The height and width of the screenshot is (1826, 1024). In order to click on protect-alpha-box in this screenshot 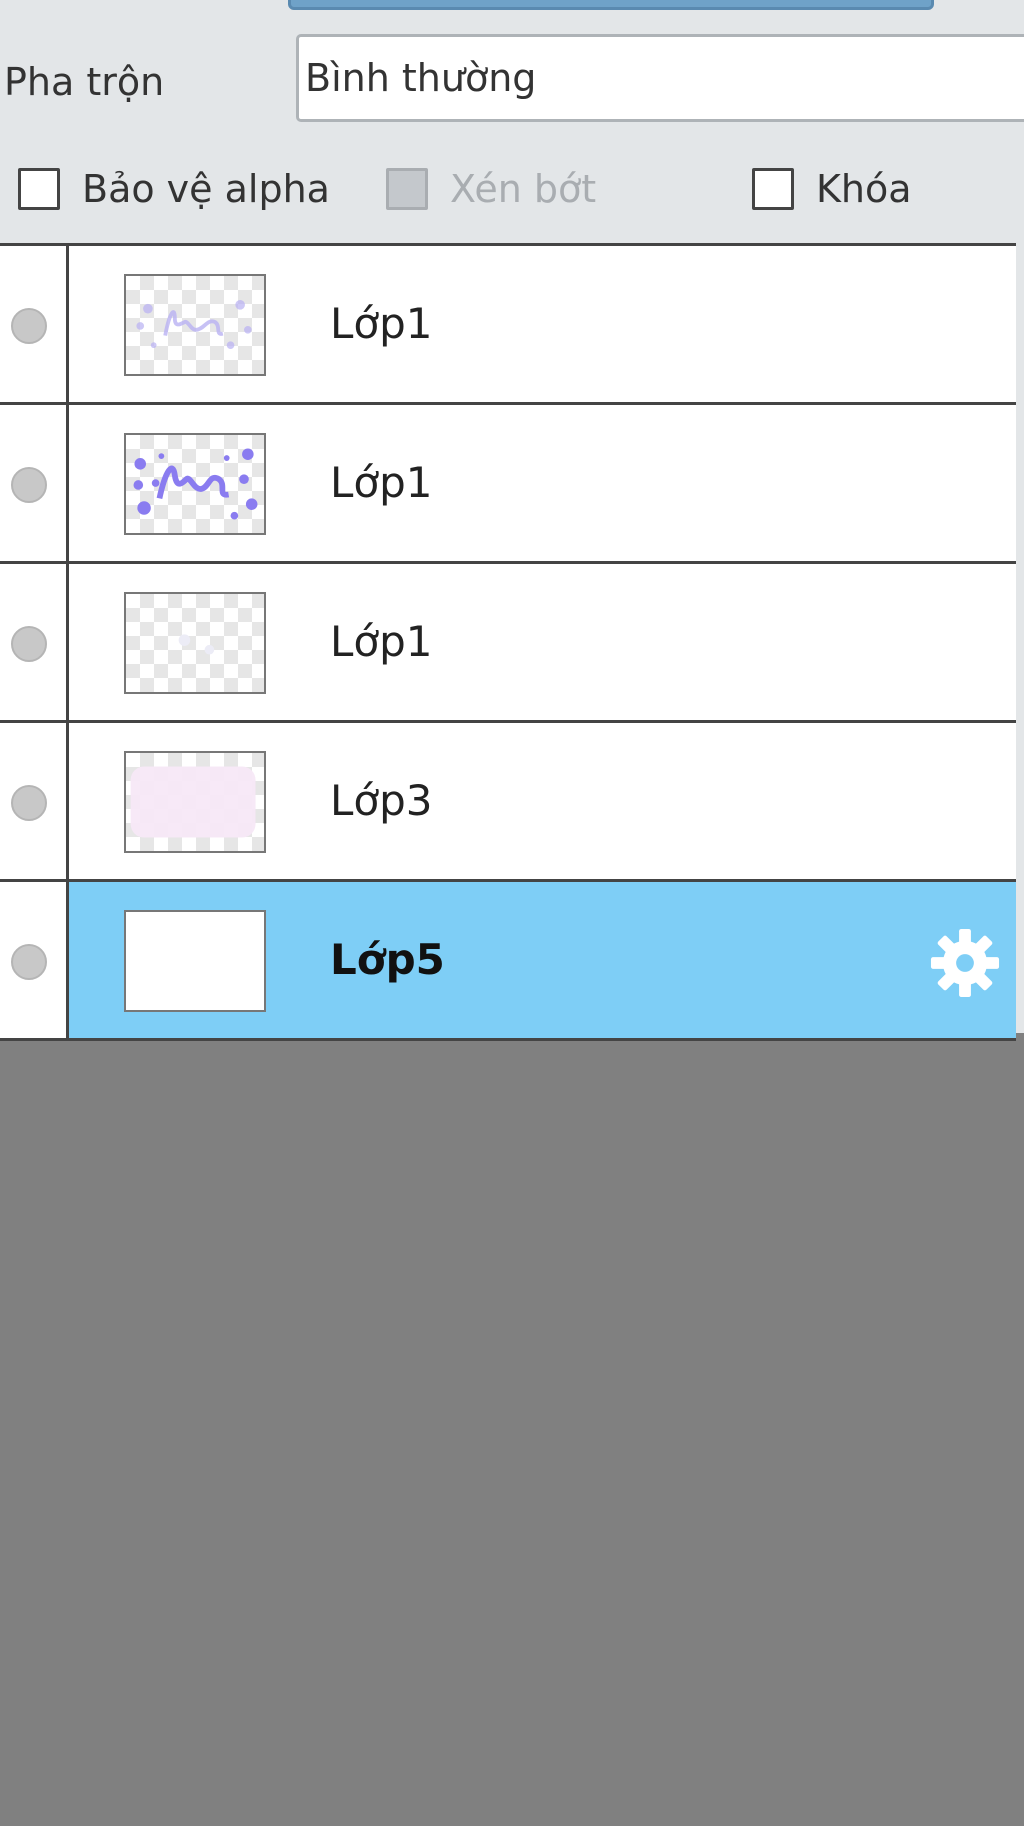, I will do `click(39, 189)`.